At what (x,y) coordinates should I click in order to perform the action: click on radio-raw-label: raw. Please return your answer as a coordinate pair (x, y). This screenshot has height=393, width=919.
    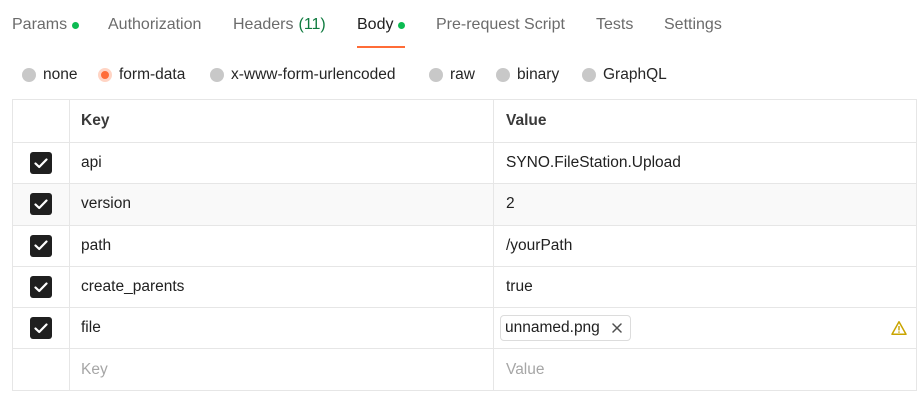
    Looking at the image, I should click on (462, 74).